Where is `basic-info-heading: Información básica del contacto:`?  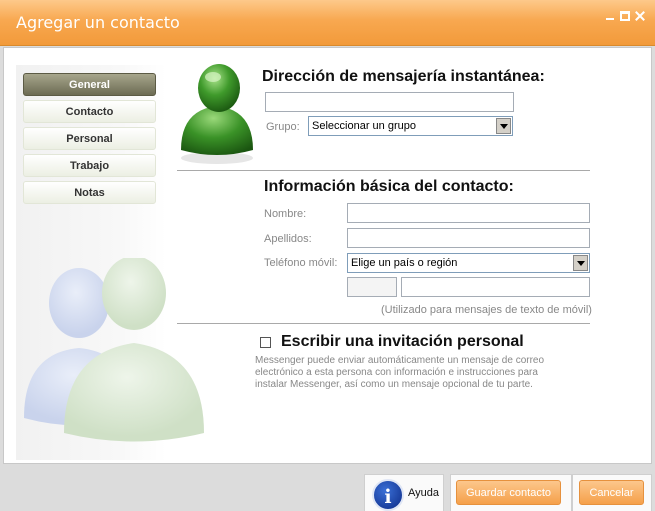
basic-info-heading: Información básica del contacto: is located at coordinates (389, 186).